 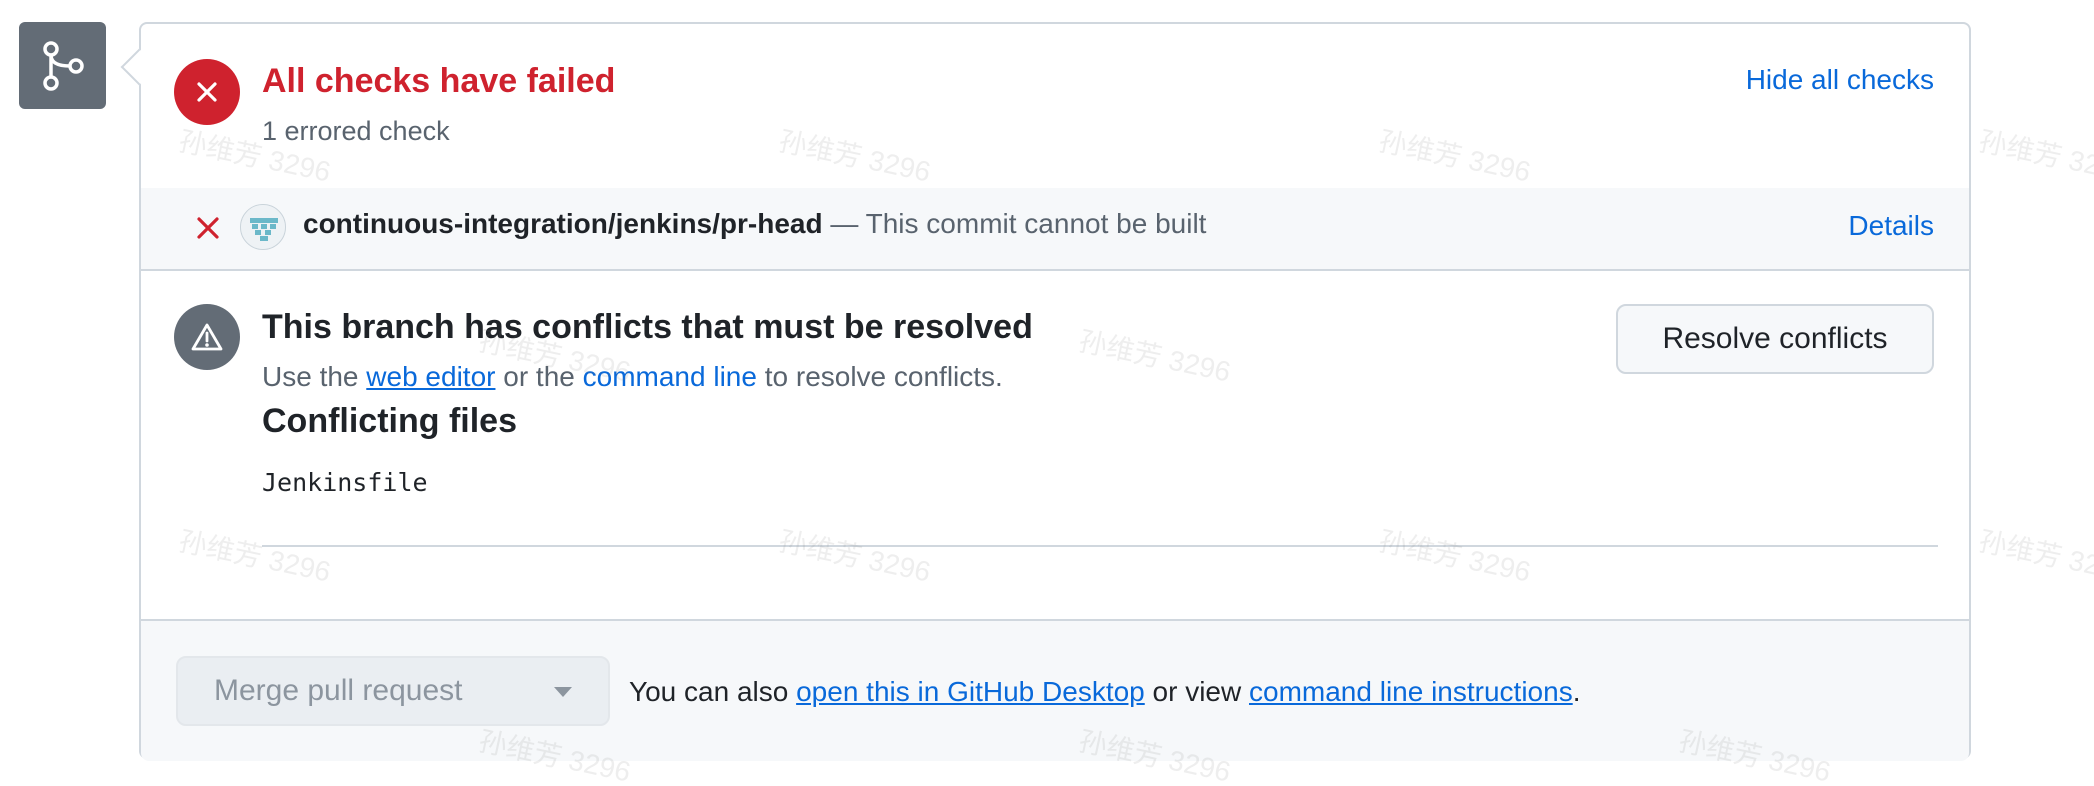 What do you see at coordinates (389, 421) in the screenshot?
I see `conflicting-files-title: Conflicting files` at bounding box center [389, 421].